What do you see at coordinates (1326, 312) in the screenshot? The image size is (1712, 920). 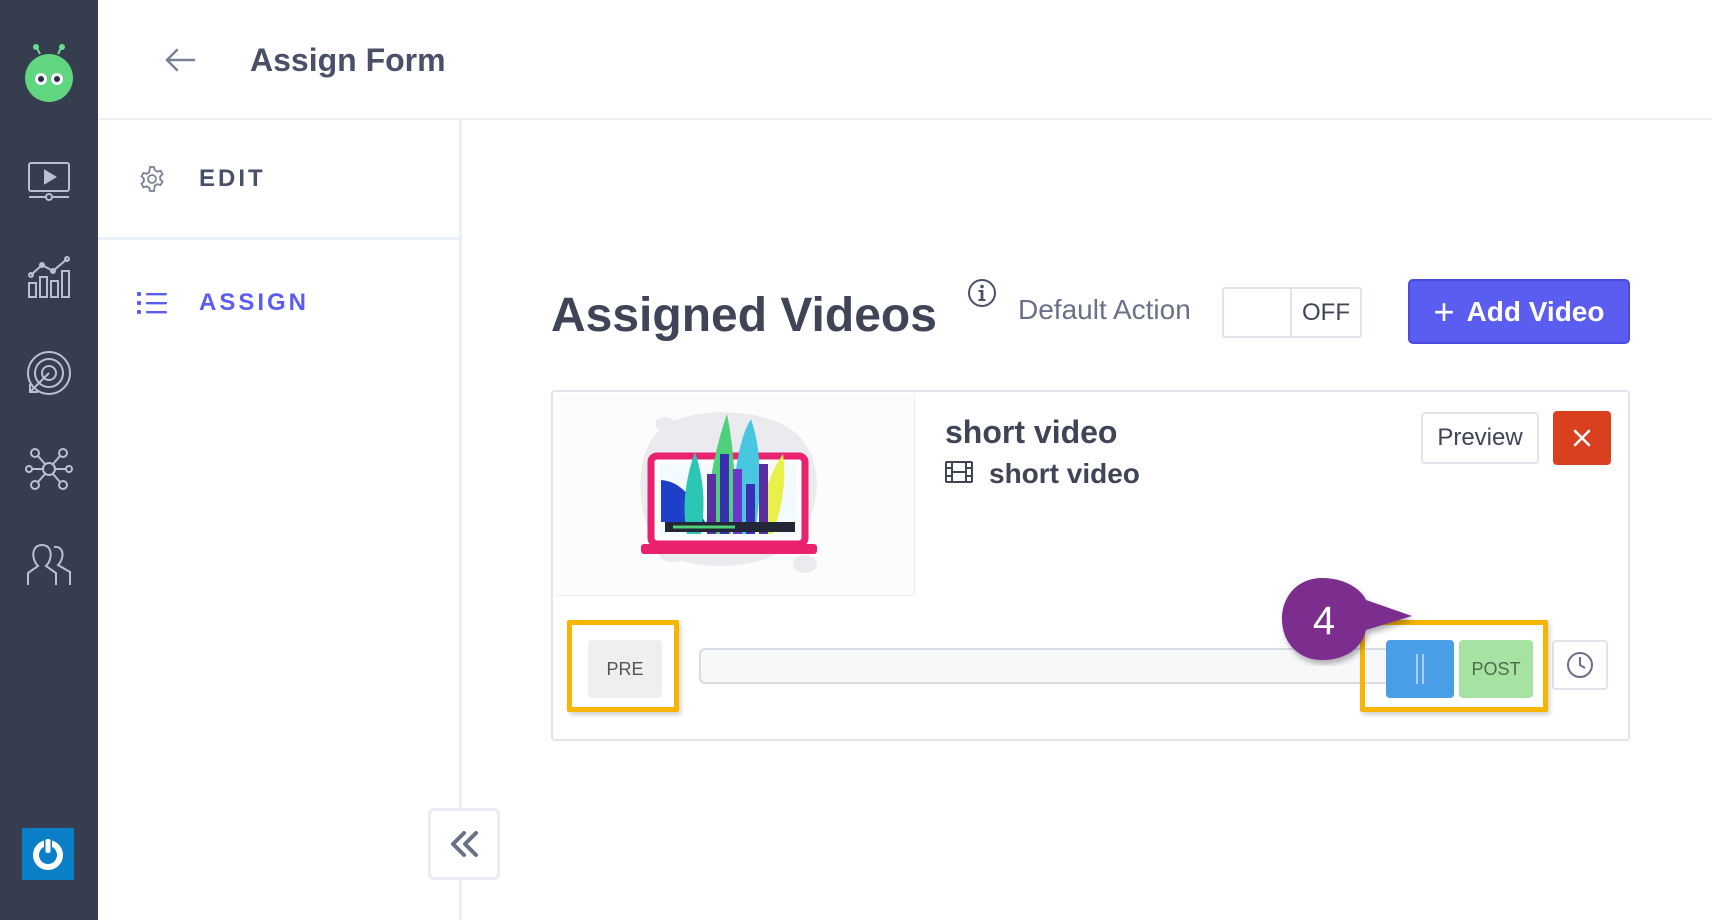 I see `toggle-state: OFF` at bounding box center [1326, 312].